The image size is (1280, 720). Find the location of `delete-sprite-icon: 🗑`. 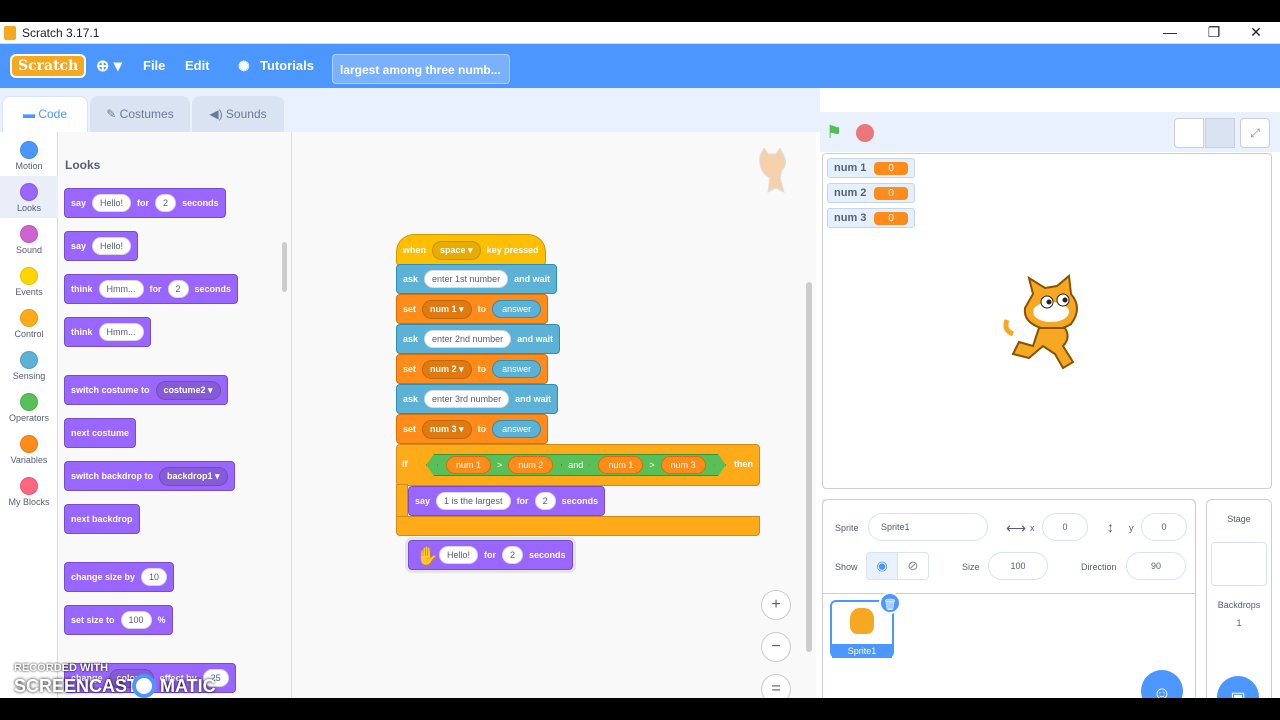

delete-sprite-icon: 🗑 is located at coordinates (890, 603).